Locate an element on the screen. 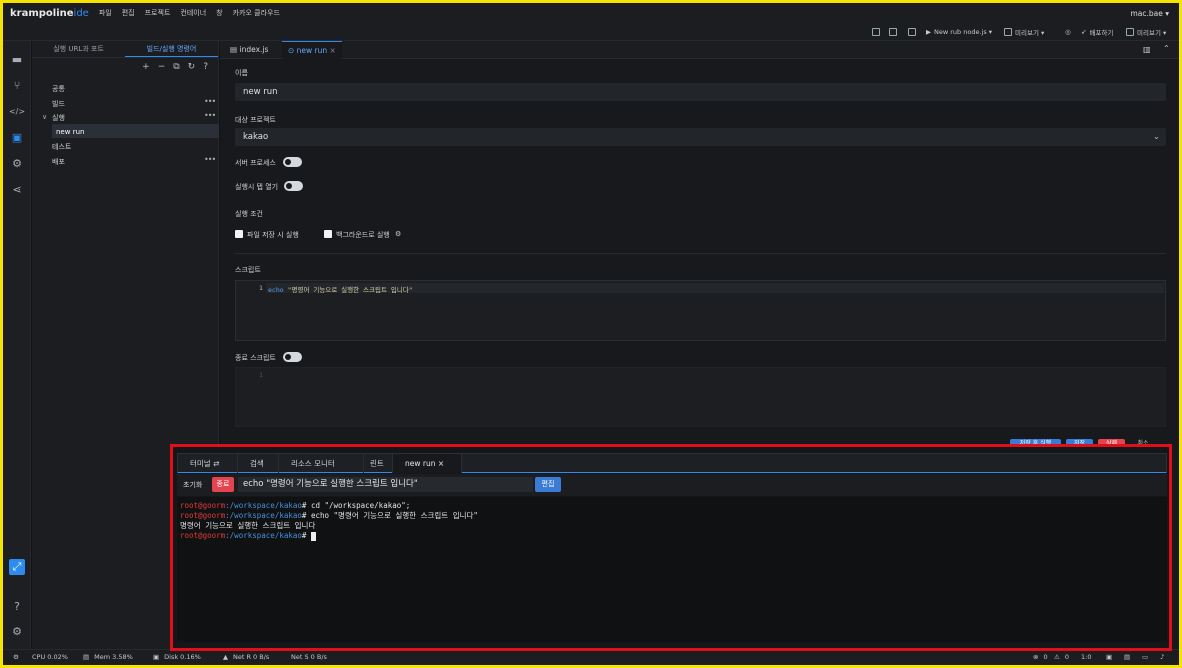 The image size is (1182, 668). editor-tabs: ▤ index.js ⊙ new run × ▥ ⌃ is located at coordinates (699, 50).